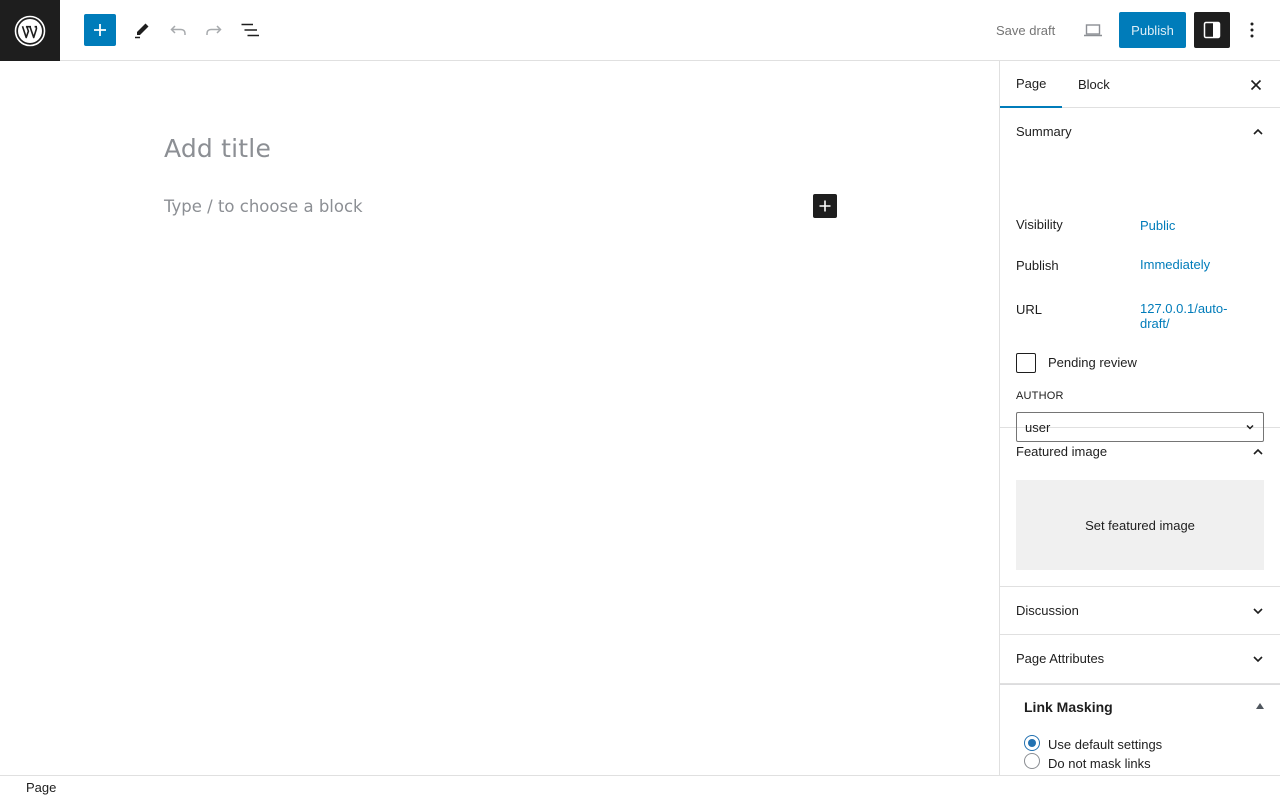  What do you see at coordinates (640, 787) in the screenshot?
I see `editor-footer: Page` at bounding box center [640, 787].